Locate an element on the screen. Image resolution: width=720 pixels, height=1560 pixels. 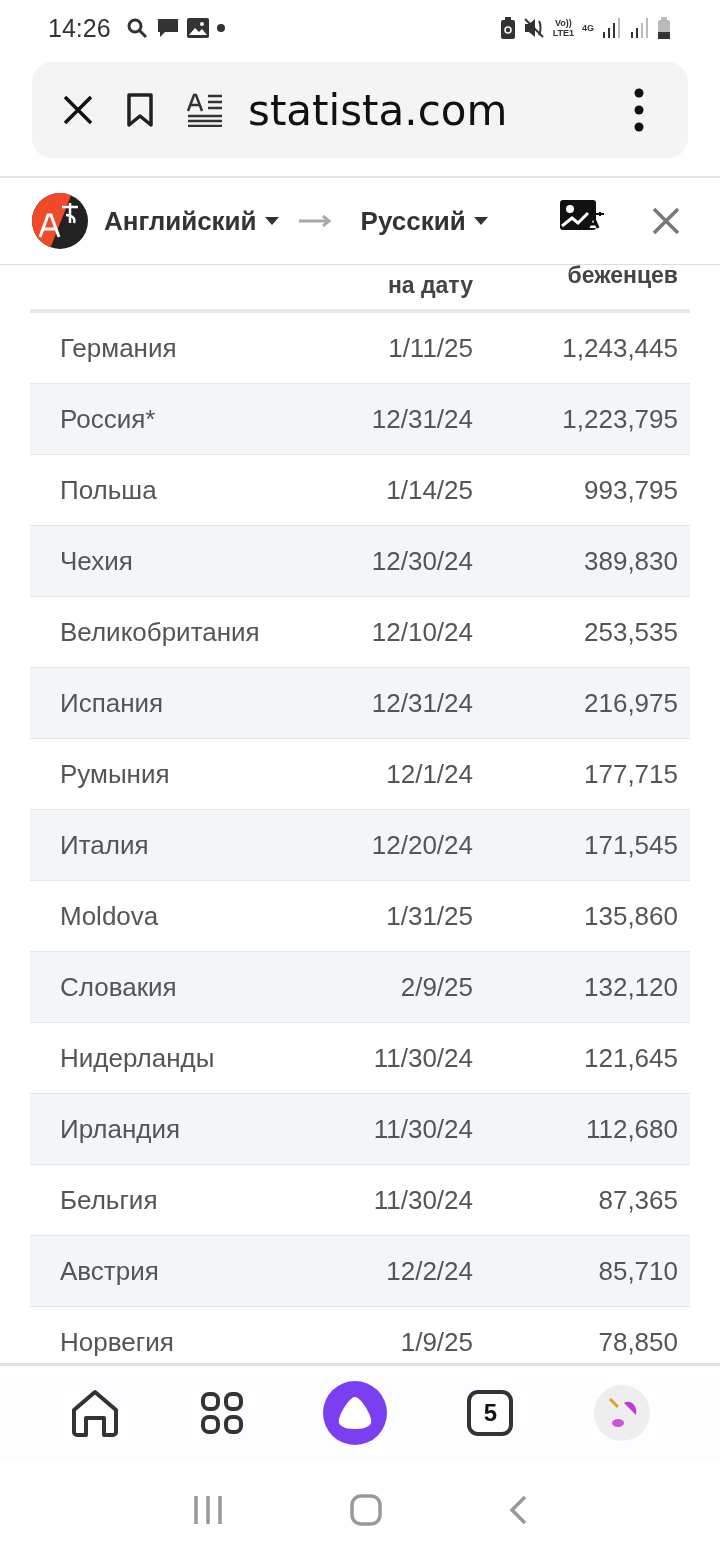
bookmark-icon is located at coordinates (140, 110).